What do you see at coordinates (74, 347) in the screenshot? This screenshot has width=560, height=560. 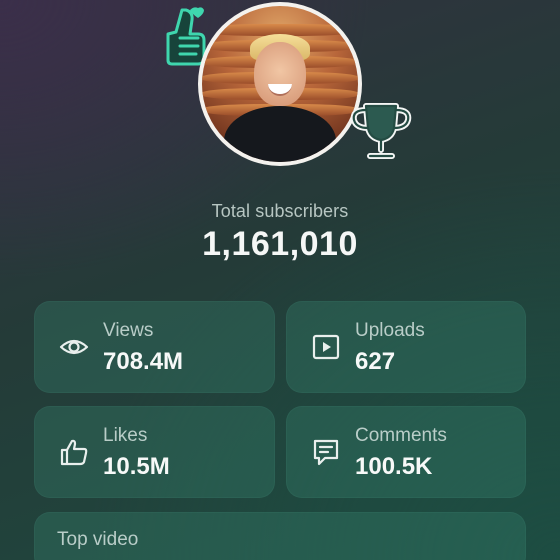 I see `eye-icon` at bounding box center [74, 347].